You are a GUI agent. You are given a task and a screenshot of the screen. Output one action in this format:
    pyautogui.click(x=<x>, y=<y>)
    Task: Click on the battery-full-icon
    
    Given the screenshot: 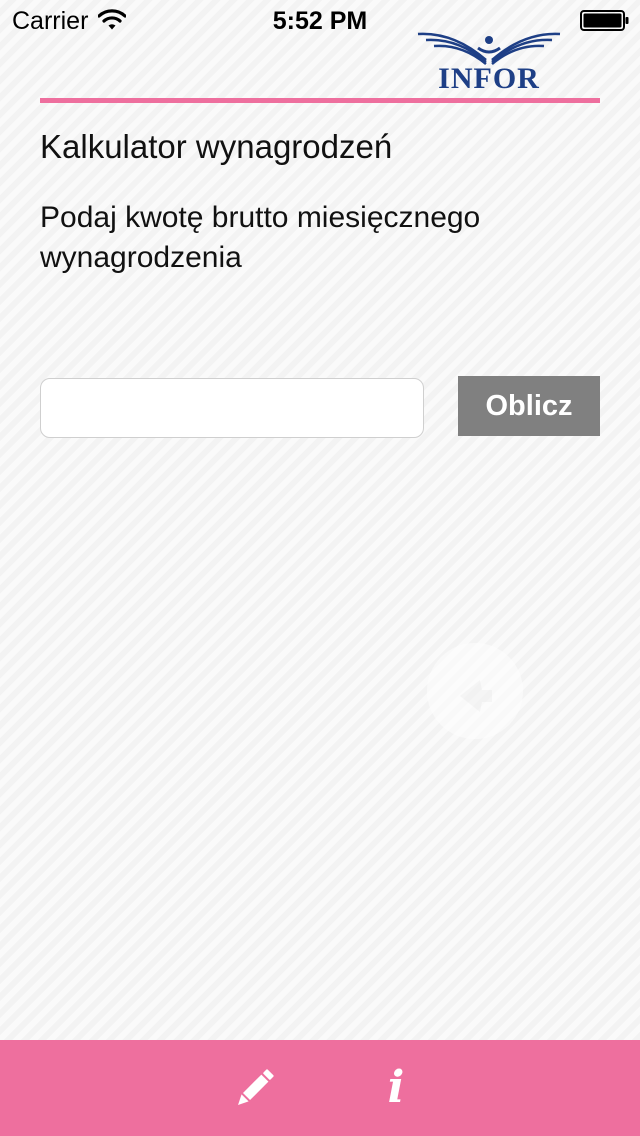 What is the action you would take?
    pyautogui.click(x=604, y=20)
    